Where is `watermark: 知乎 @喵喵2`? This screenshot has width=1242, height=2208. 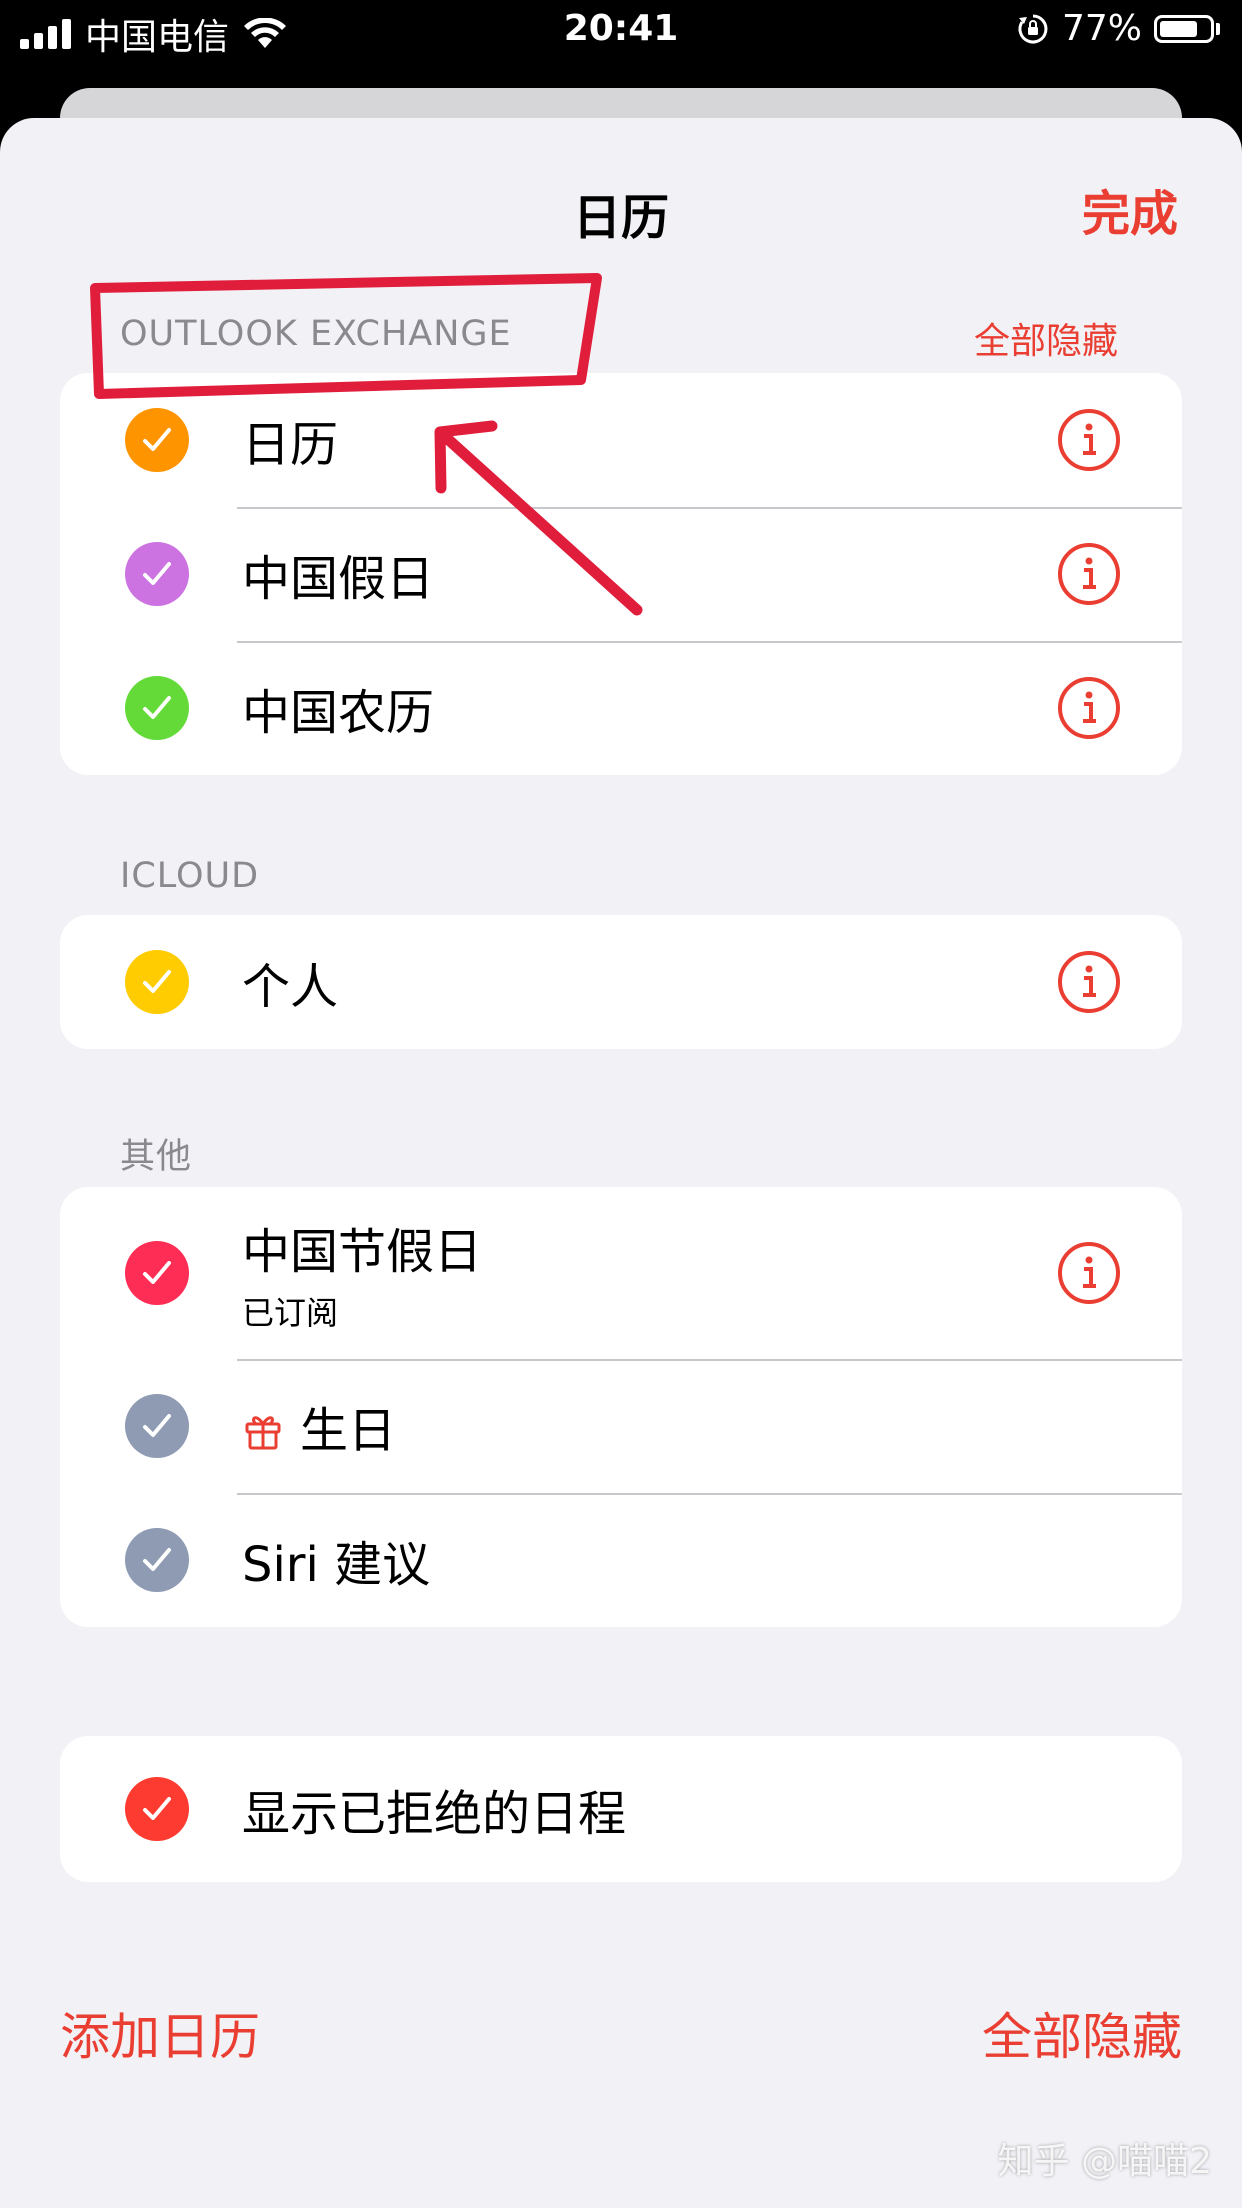 watermark: 知乎 @喵喵2 is located at coordinates (1104, 2161).